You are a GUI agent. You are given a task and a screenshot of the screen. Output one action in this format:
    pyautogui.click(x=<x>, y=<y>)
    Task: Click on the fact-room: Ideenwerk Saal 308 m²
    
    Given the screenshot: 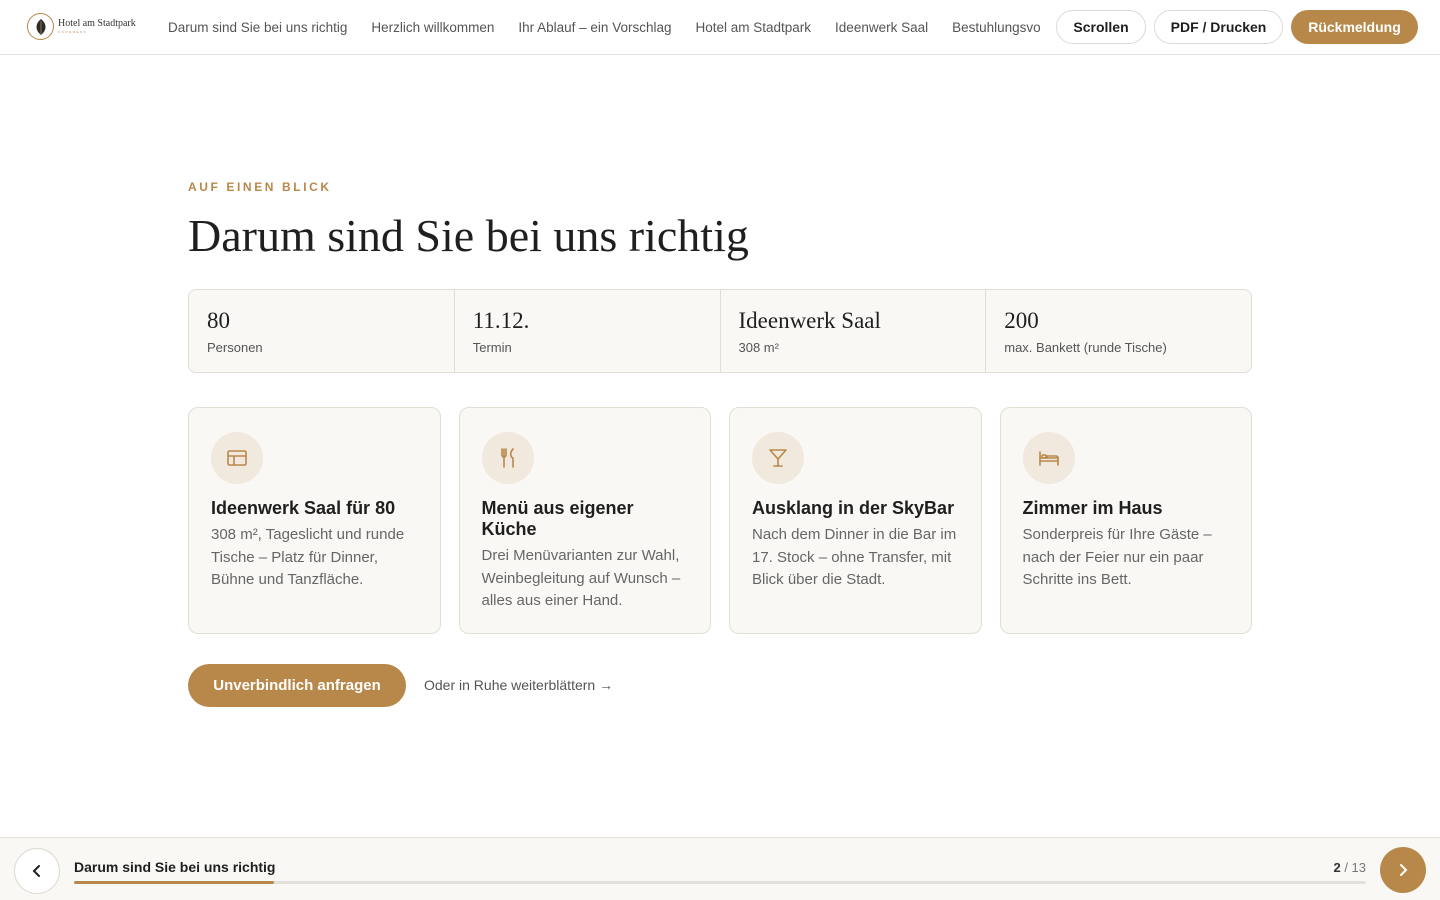 What is the action you would take?
    pyautogui.click(x=854, y=331)
    